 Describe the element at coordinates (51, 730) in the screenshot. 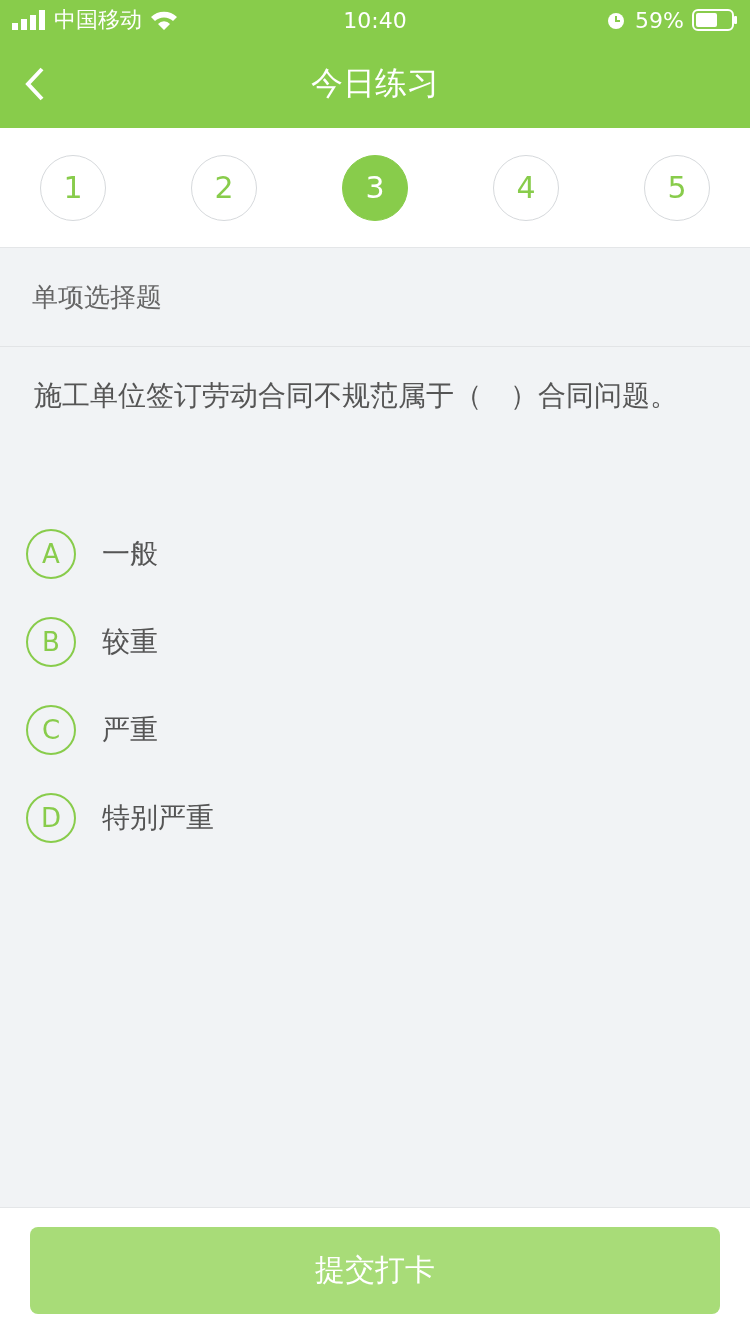

I see `option-letter: C` at that location.